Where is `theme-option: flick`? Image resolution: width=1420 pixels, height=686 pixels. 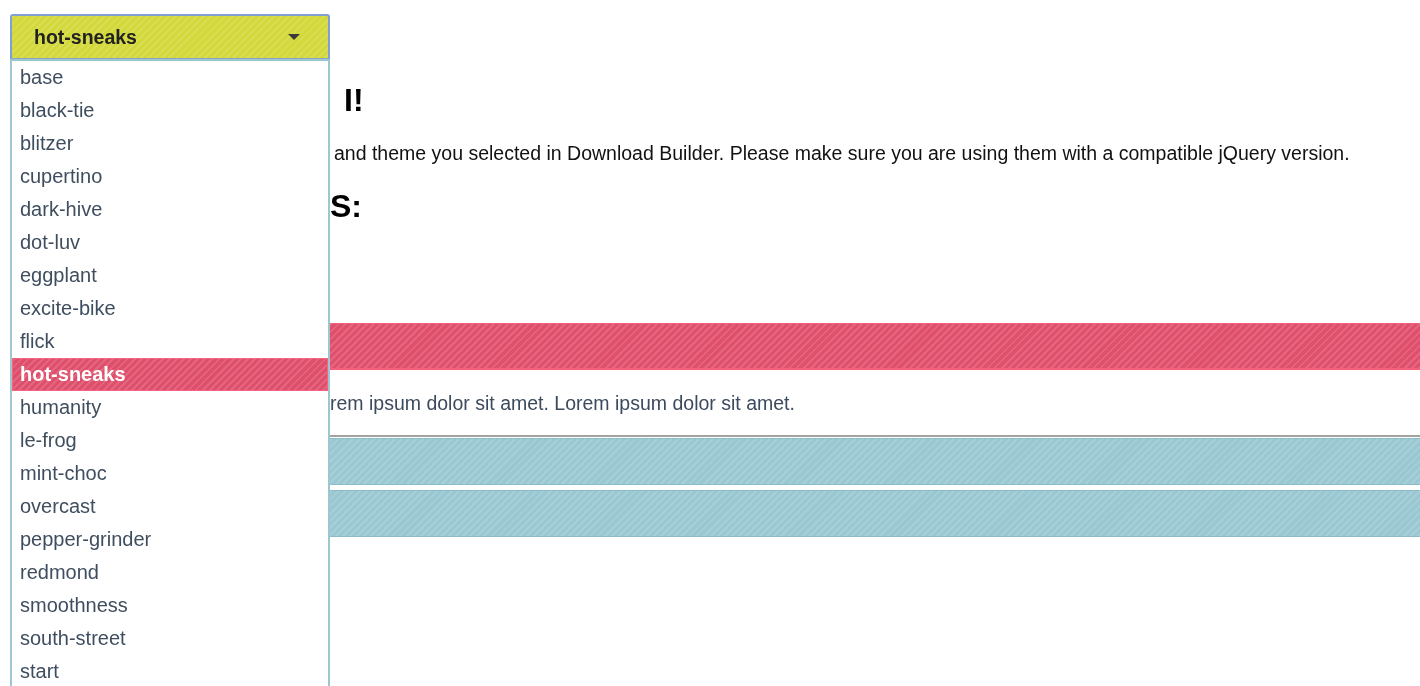
theme-option: flick is located at coordinates (170, 341).